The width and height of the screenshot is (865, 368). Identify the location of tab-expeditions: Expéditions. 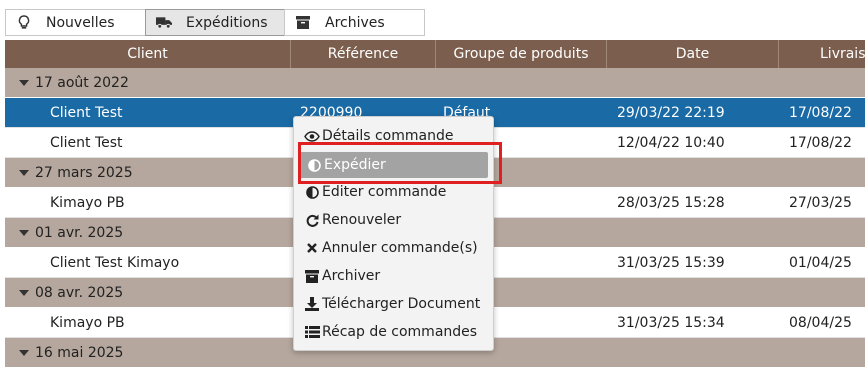
(215, 22).